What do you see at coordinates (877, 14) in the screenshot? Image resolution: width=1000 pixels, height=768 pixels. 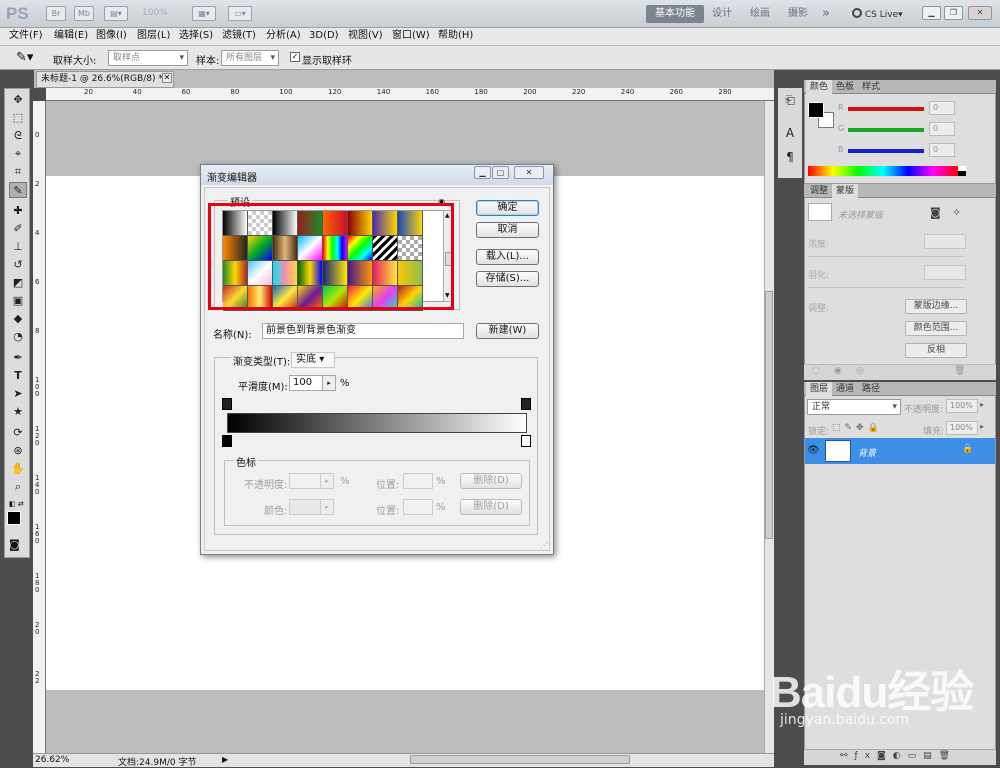 I see `cs-live-menu: CS Live▾` at bounding box center [877, 14].